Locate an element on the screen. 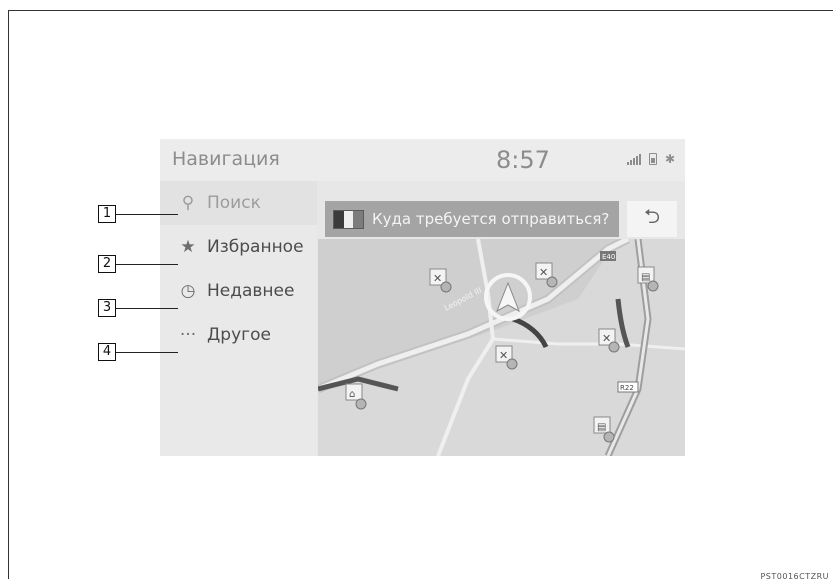  callout-1: 1 is located at coordinates (107, 214).